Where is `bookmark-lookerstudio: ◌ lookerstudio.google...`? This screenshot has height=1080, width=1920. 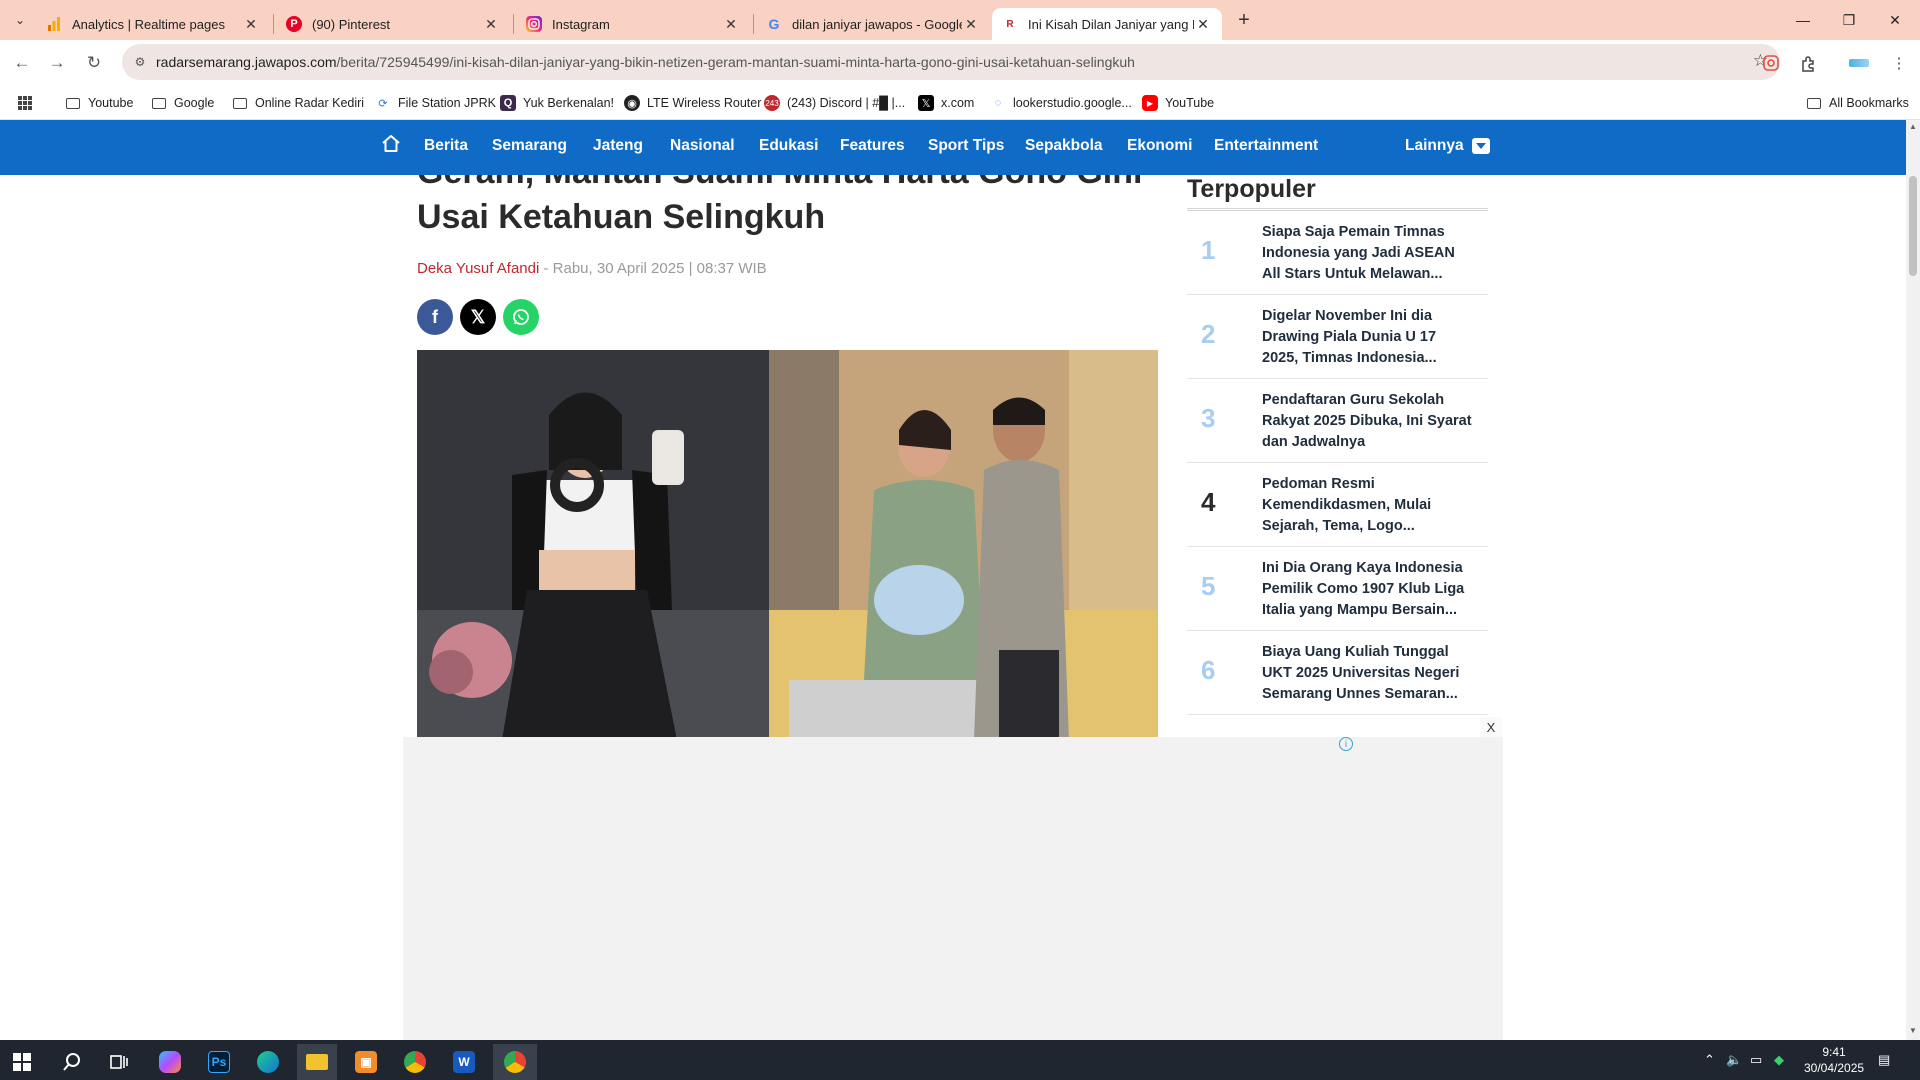 bookmark-lookerstudio: ◌ lookerstudio.google... is located at coordinates (1061, 103).